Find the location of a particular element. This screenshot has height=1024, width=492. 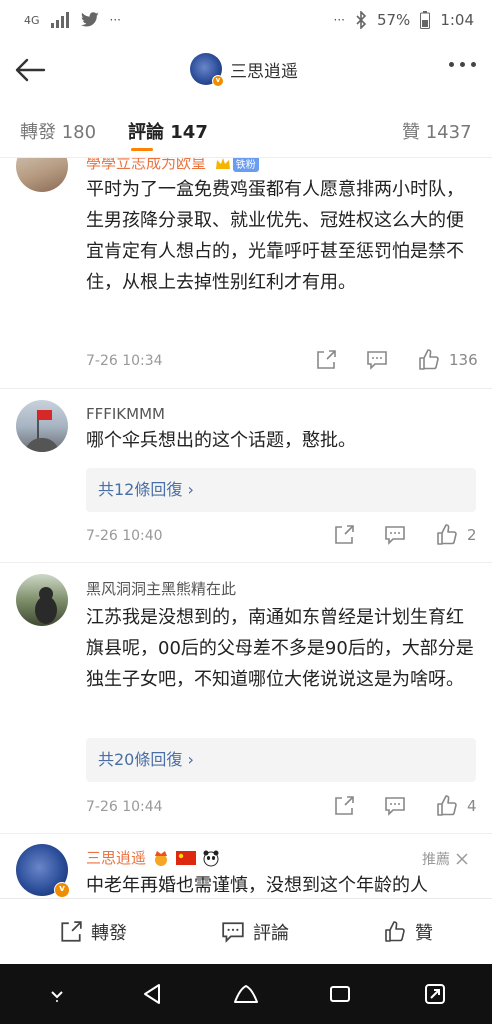

comment-username: 學學立志成为欧皇 铁粉 is located at coordinates (172, 165).